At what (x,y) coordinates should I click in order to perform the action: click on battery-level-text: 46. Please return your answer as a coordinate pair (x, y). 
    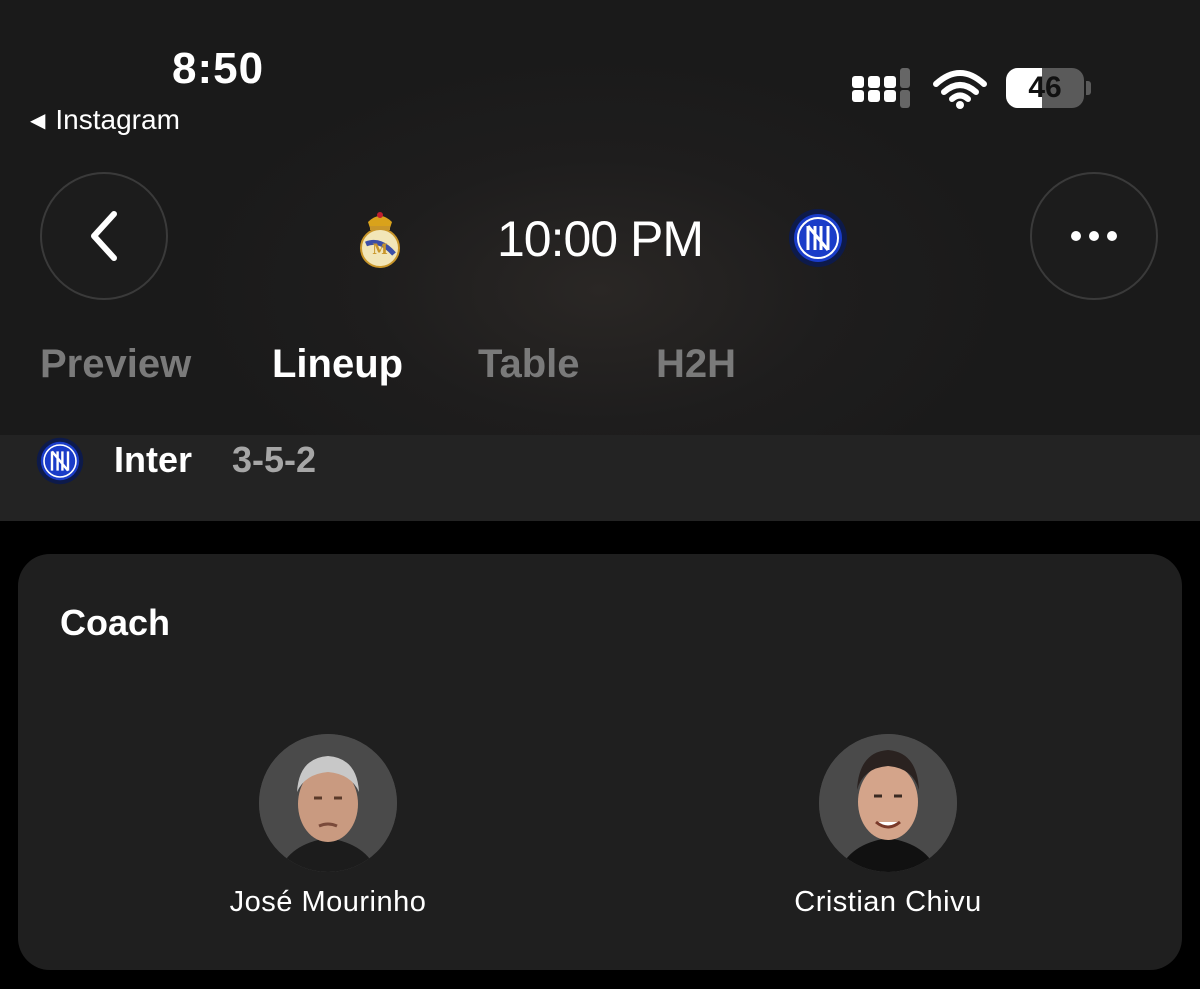
    Looking at the image, I should click on (1045, 87).